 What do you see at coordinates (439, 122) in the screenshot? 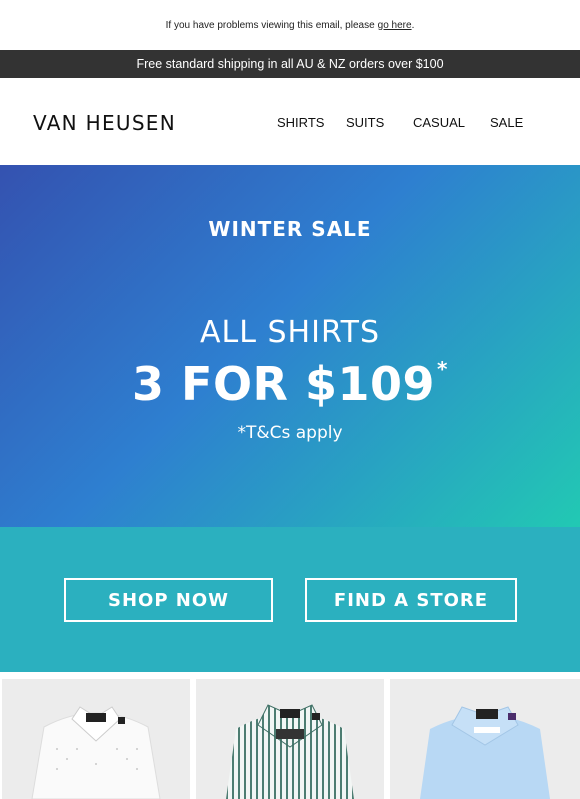
I see `nav-casual: CASUAL` at bounding box center [439, 122].